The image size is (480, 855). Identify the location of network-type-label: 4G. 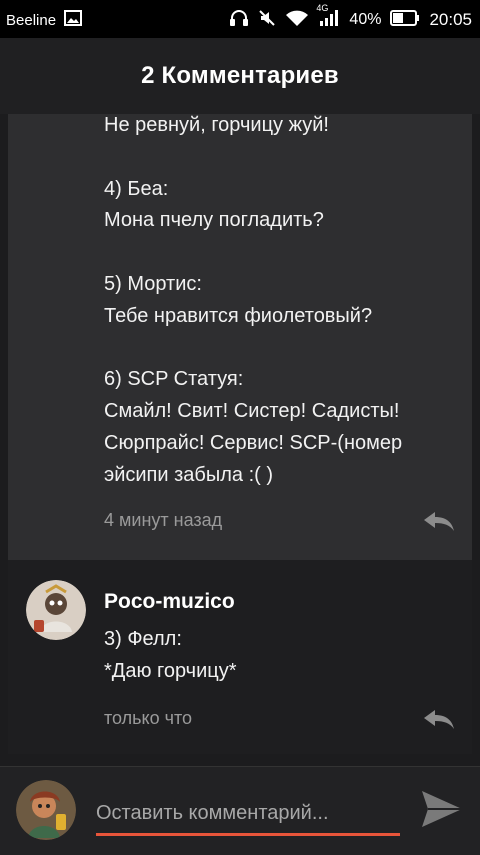
(322, 8).